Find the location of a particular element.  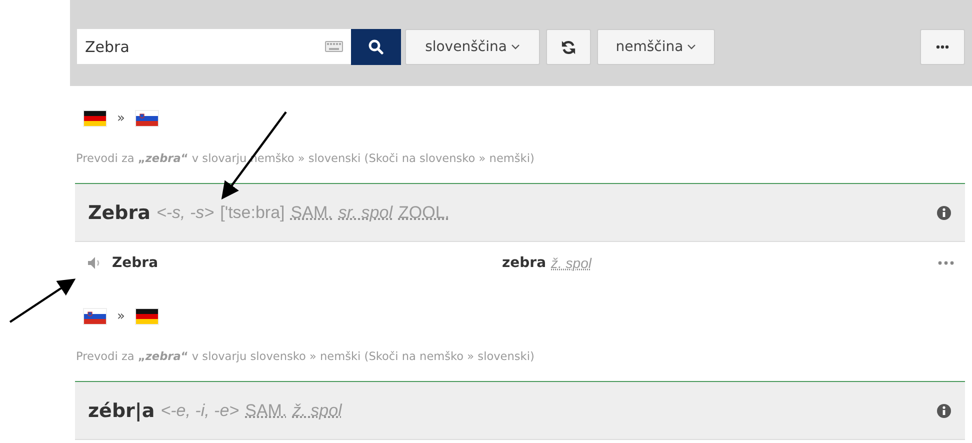

search-icon is located at coordinates (376, 47).